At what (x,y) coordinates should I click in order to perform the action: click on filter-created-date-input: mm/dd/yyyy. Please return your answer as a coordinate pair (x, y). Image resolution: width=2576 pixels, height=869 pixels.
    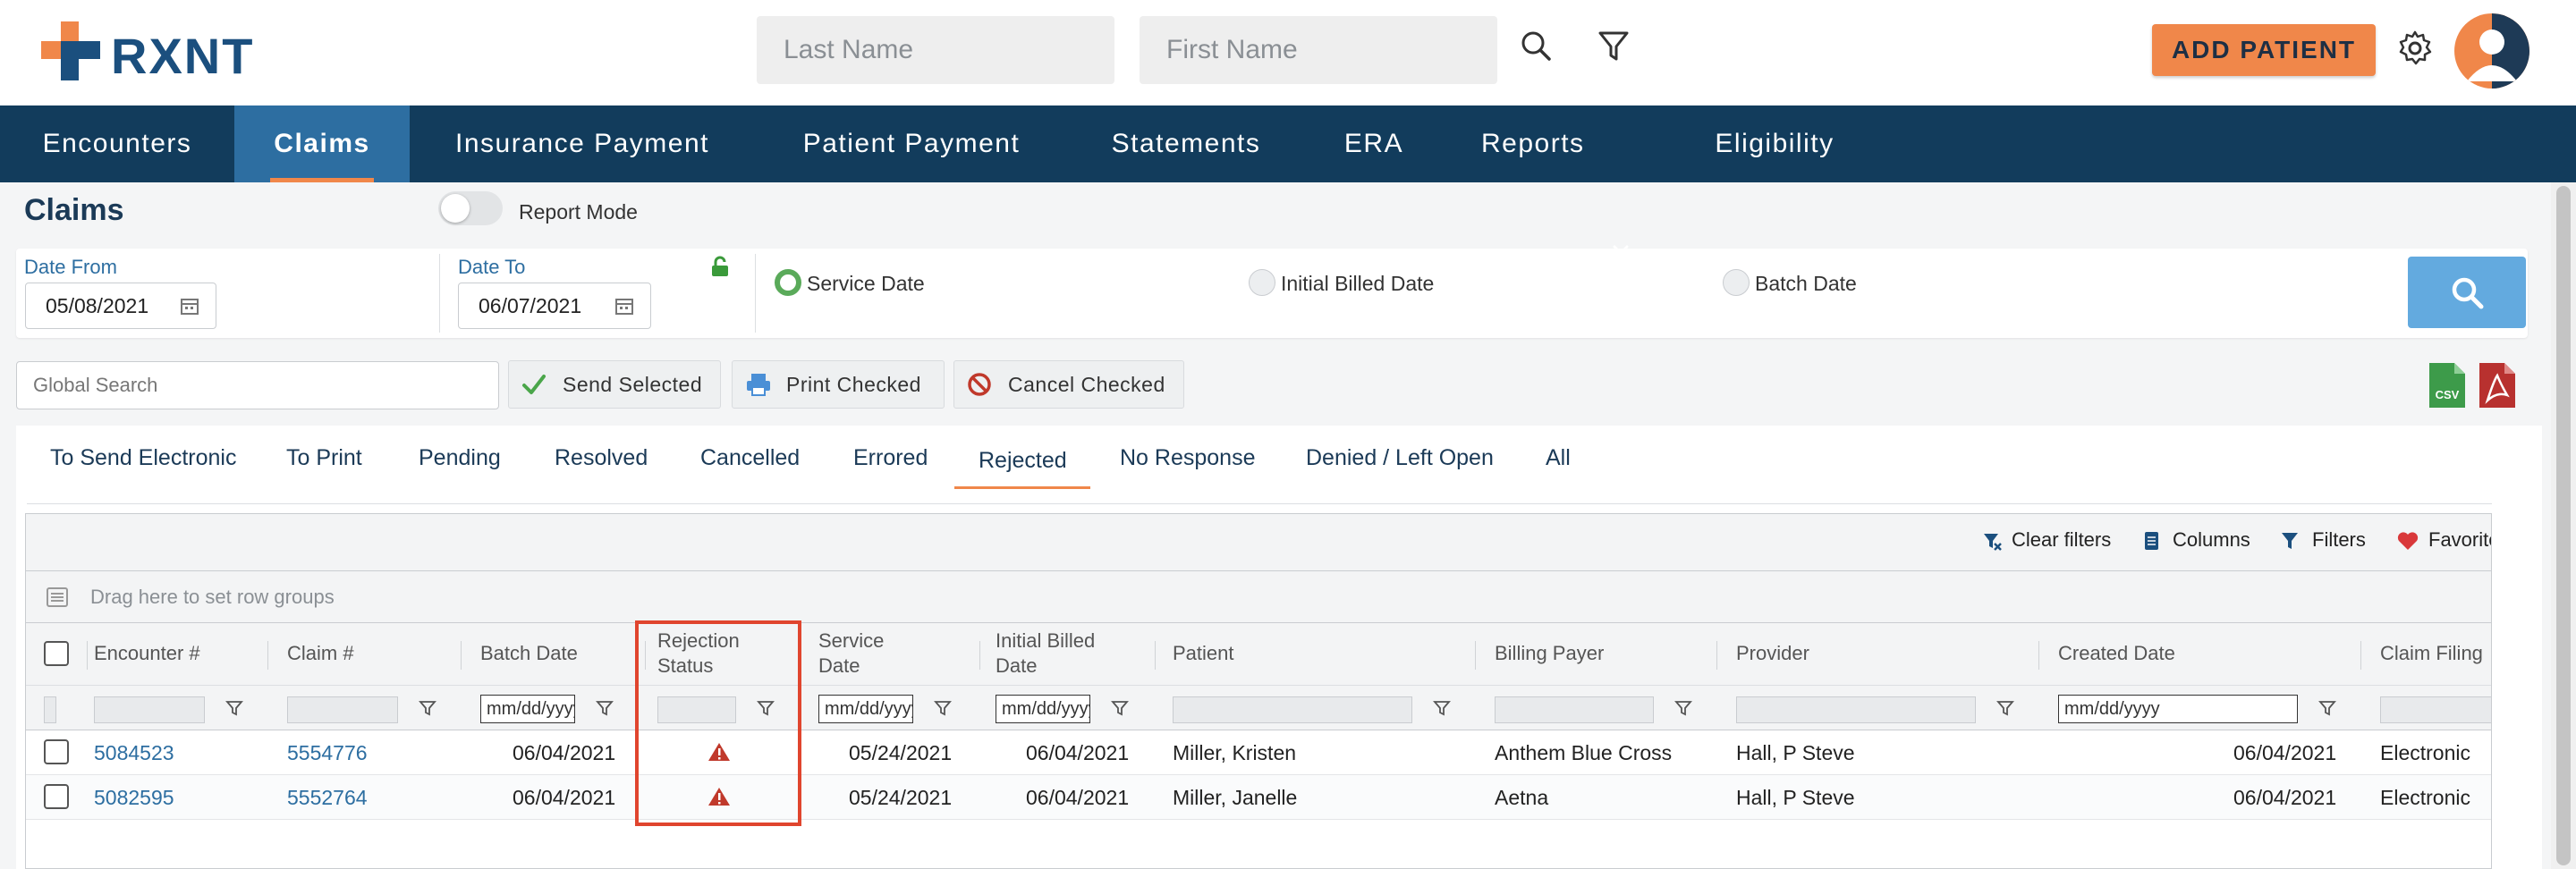
    Looking at the image, I should click on (2178, 709).